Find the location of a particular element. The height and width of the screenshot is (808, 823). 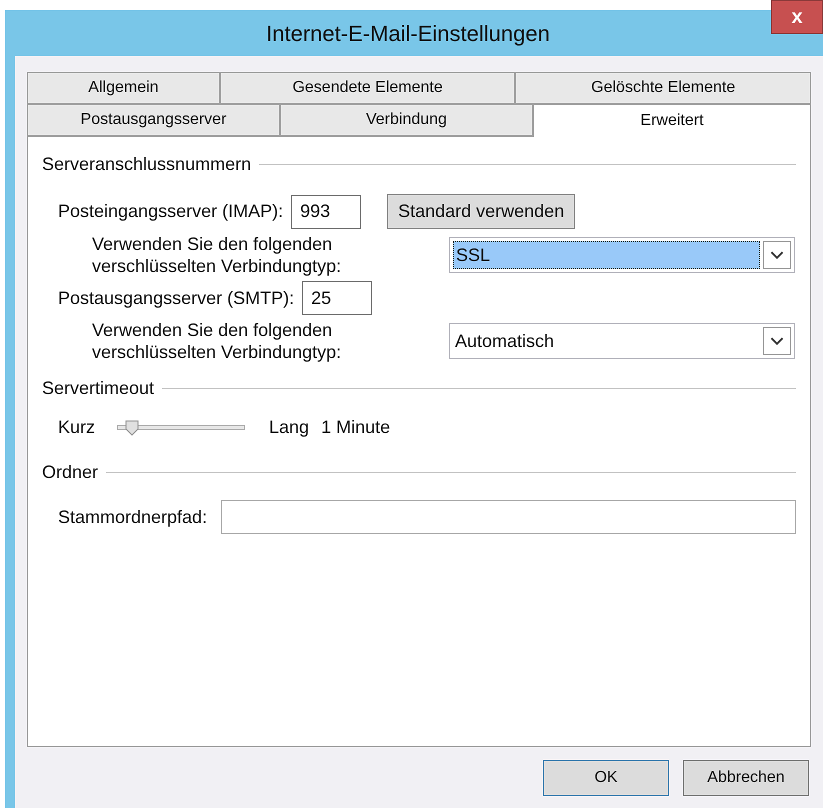

timeout-slider is located at coordinates (181, 428).